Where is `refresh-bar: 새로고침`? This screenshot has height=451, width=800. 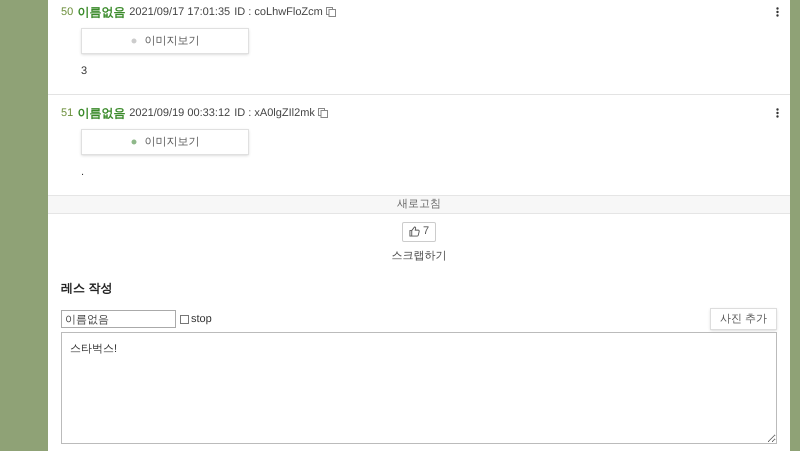
refresh-bar: 새로고침 is located at coordinates (419, 204).